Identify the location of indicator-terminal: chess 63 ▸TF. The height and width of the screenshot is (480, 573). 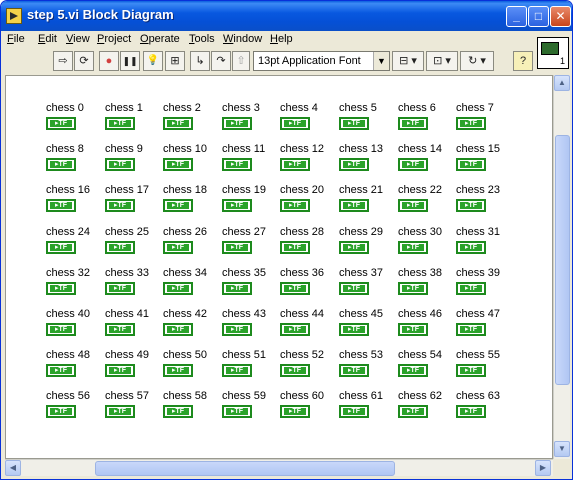
(485, 407).